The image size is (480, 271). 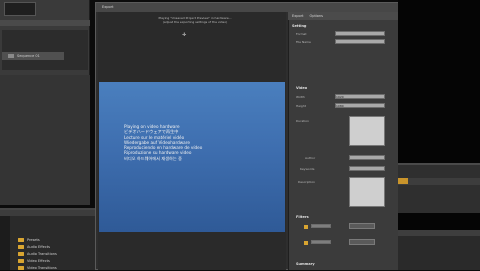 What do you see at coordinates (38, 261) in the screenshot?
I see `effects-folder-label: Video Effects` at bounding box center [38, 261].